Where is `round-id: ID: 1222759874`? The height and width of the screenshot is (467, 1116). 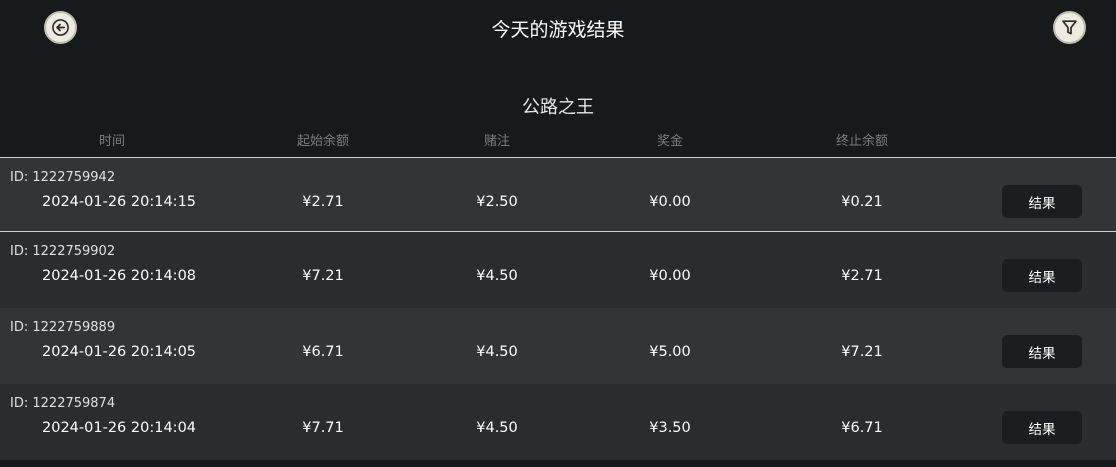
round-id: ID: 1222759874 is located at coordinates (62, 403).